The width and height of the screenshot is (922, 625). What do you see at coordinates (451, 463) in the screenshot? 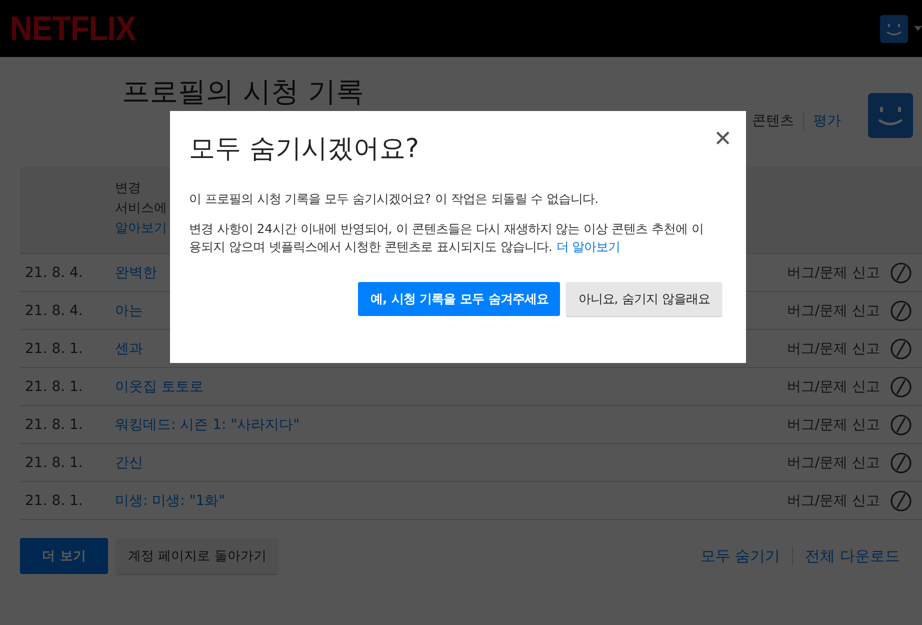
I see `title-link: 간신` at bounding box center [451, 463].